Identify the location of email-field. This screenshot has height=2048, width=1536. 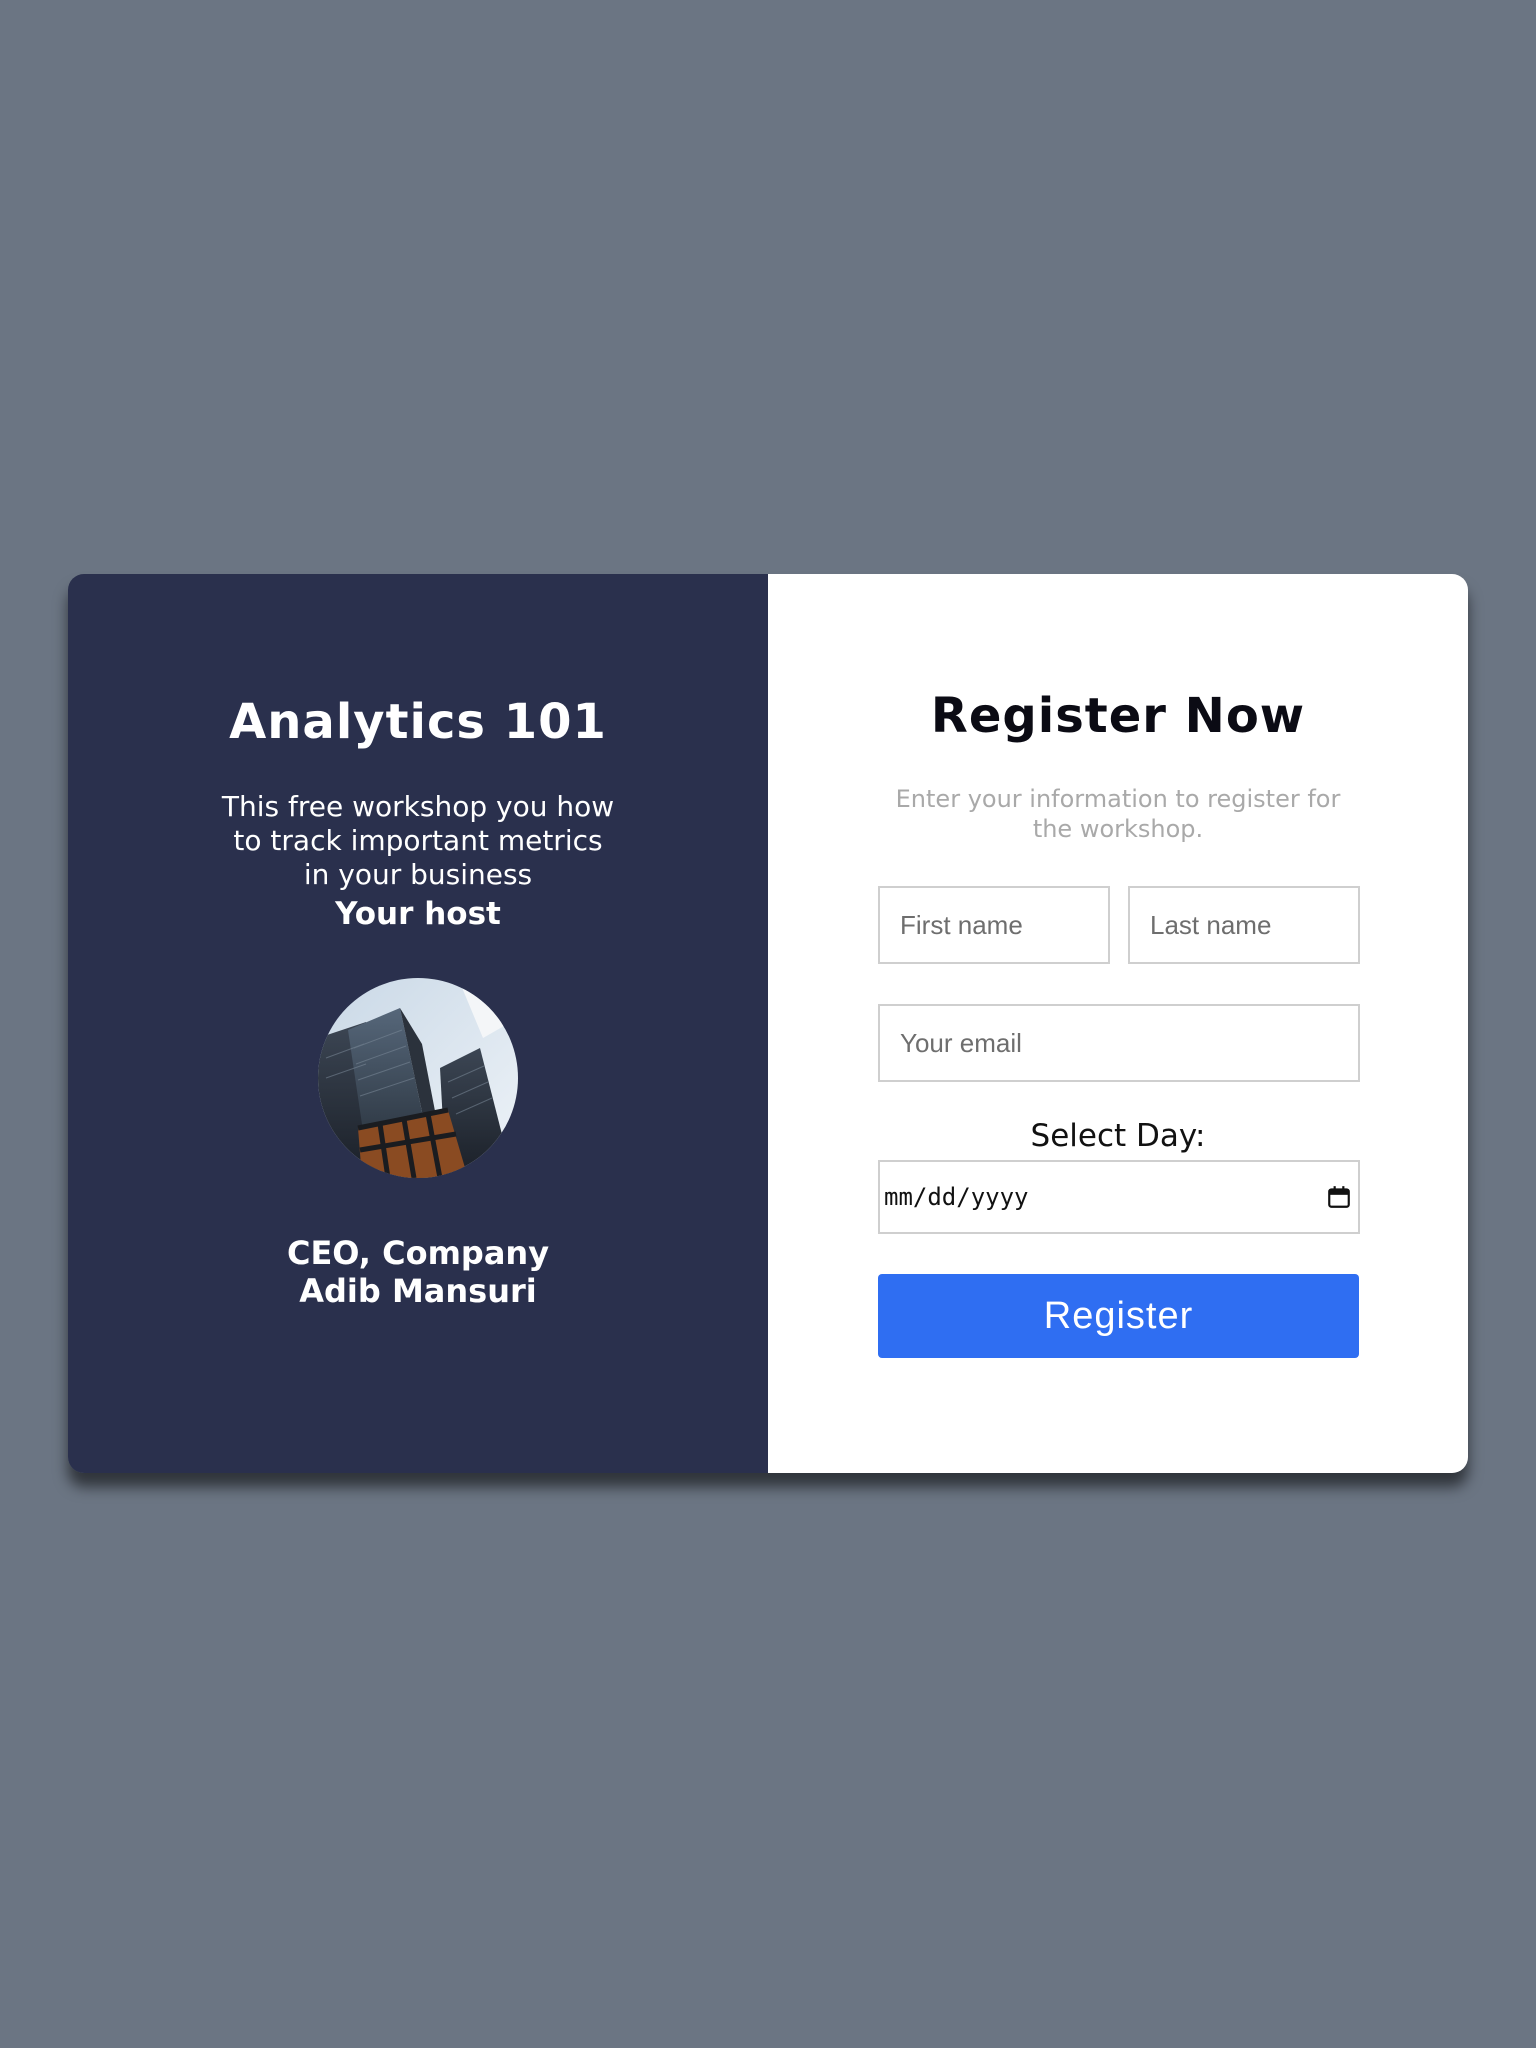
(1119, 1043).